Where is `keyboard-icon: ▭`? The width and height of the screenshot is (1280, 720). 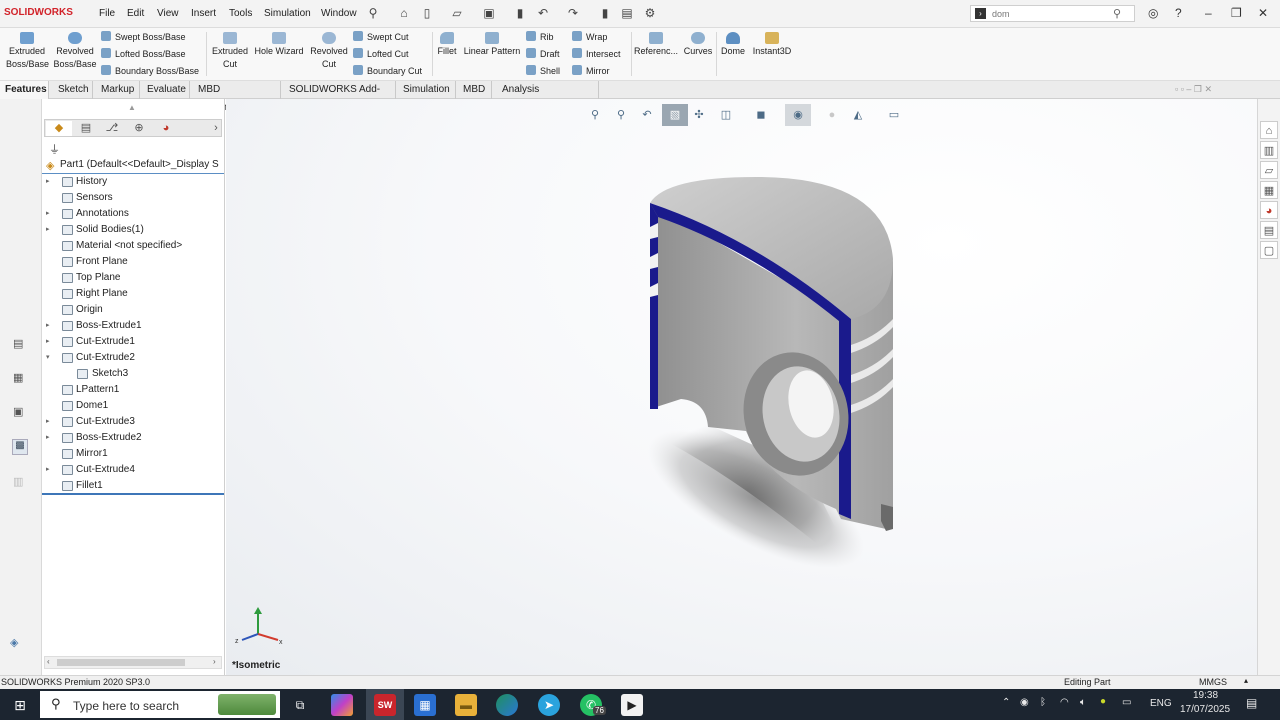
keyboard-icon: ▭ is located at coordinates (1126, 702).